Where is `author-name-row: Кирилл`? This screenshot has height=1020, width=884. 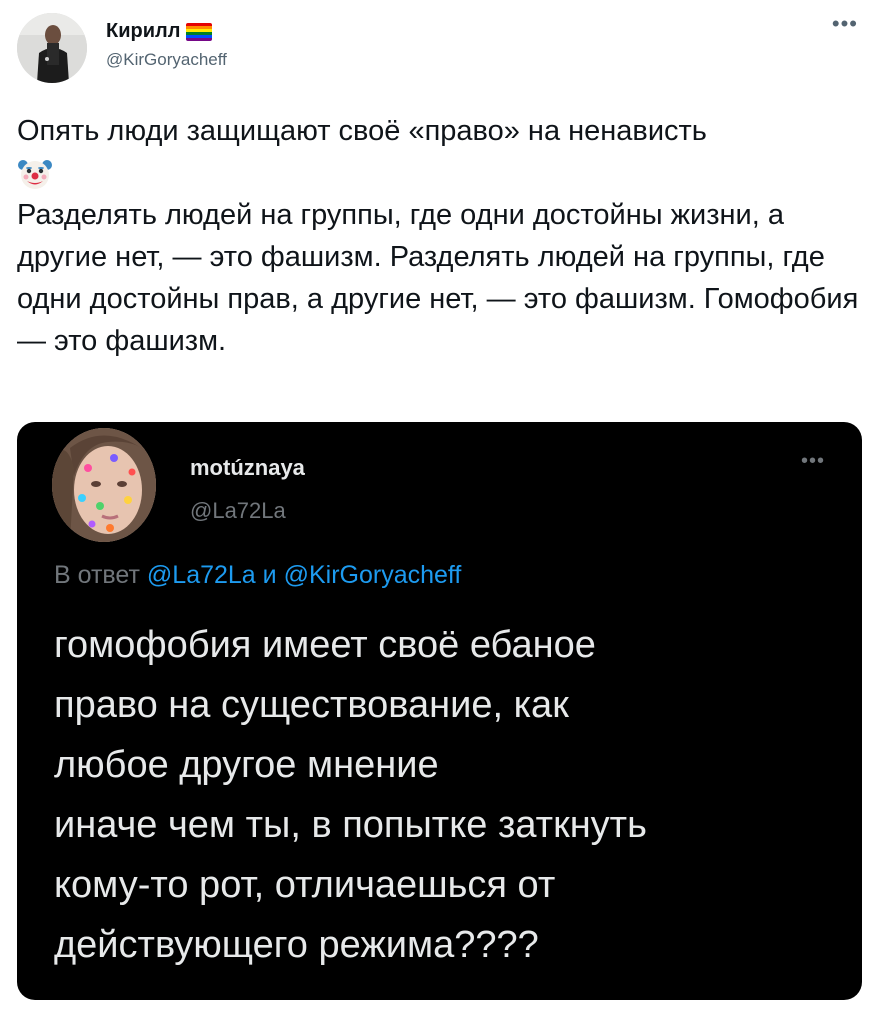
author-name-row: Кирилл is located at coordinates (159, 31).